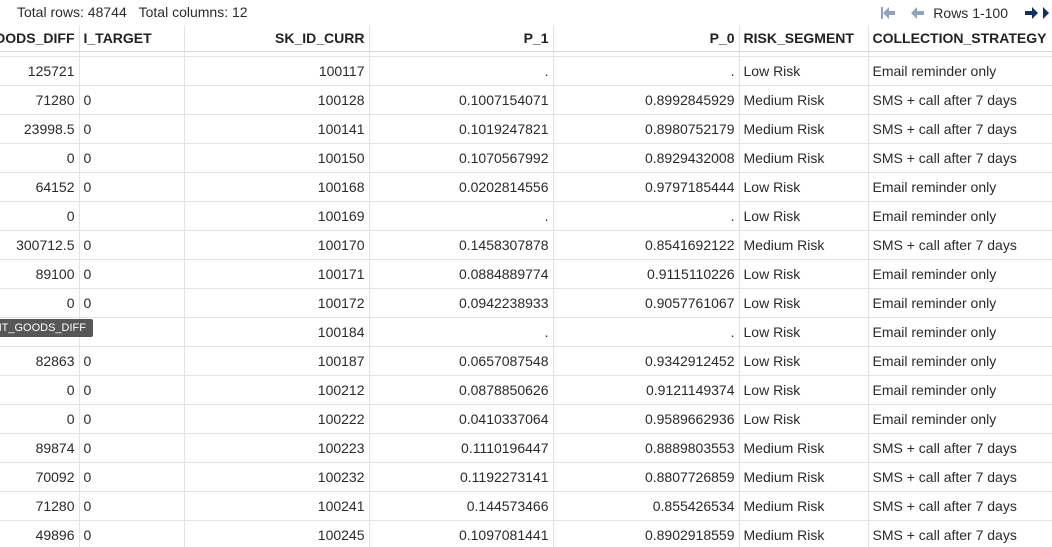  Describe the element at coordinates (918, 13) in the screenshot. I see `previous-page-button` at that location.